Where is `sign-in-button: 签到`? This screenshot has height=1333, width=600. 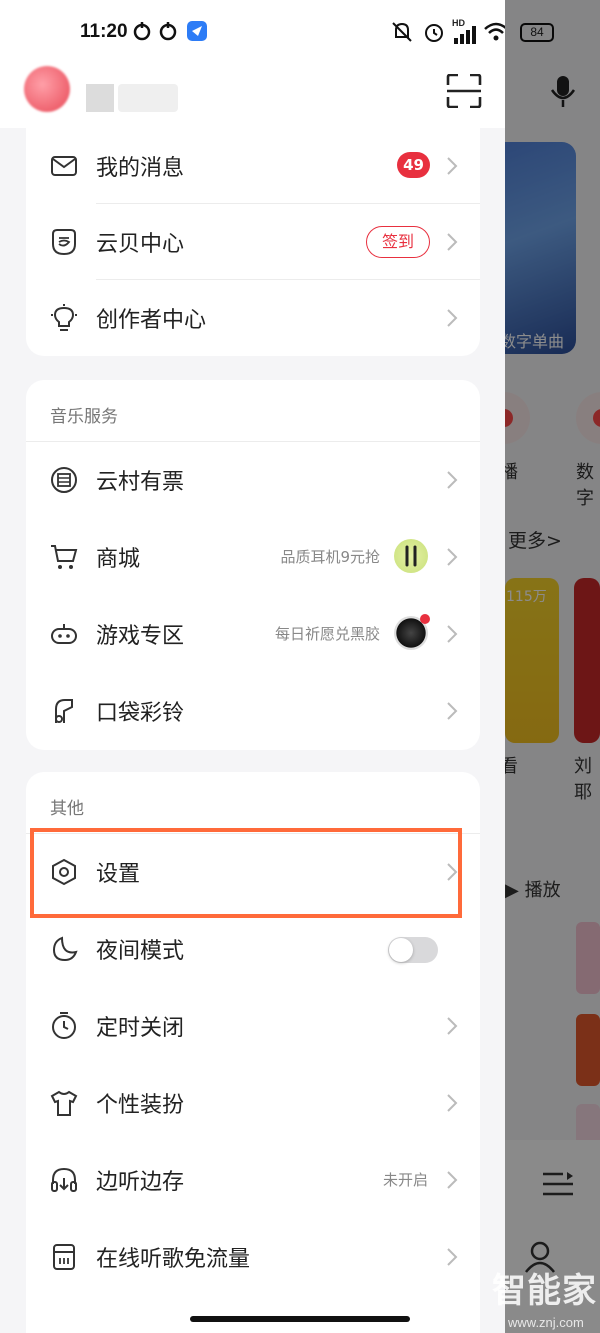 sign-in-button: 签到 is located at coordinates (398, 242).